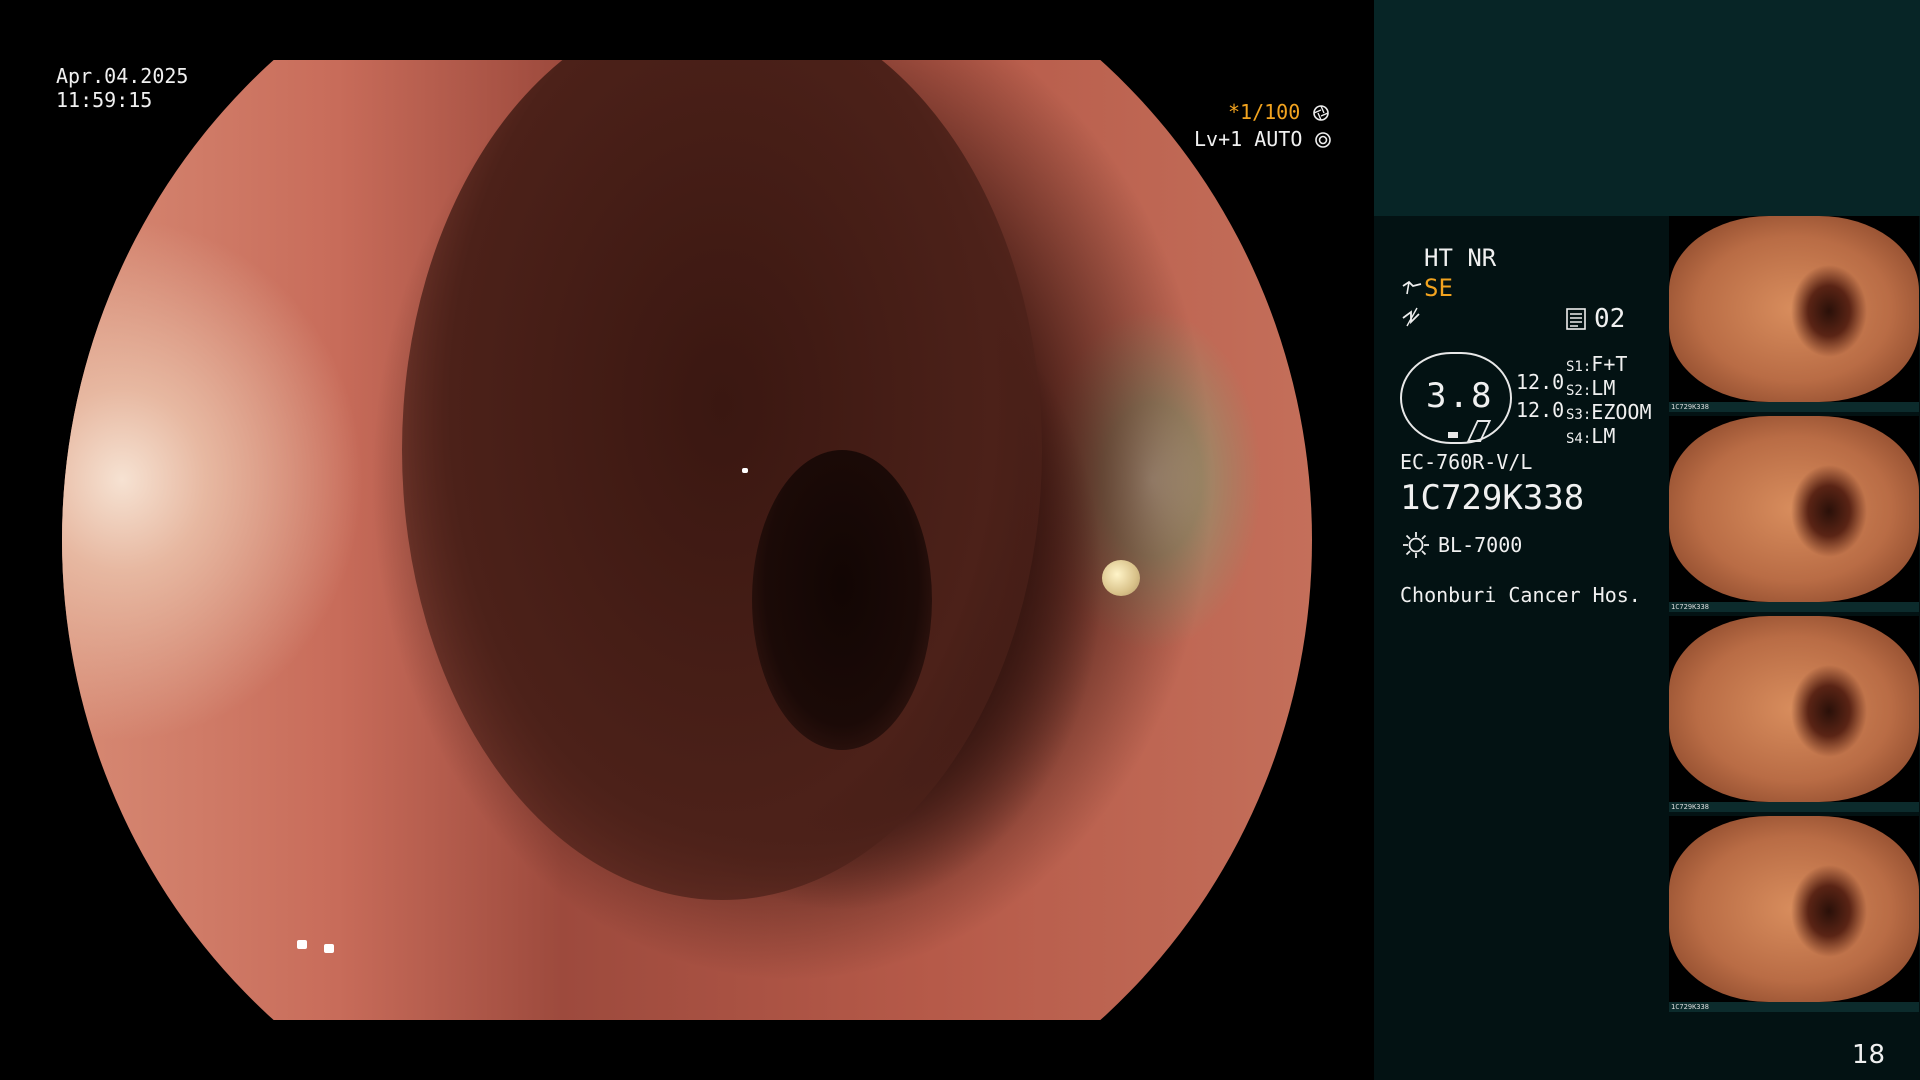 This screenshot has height=1080, width=1920. I want to click on polyp, so click(1121, 578).